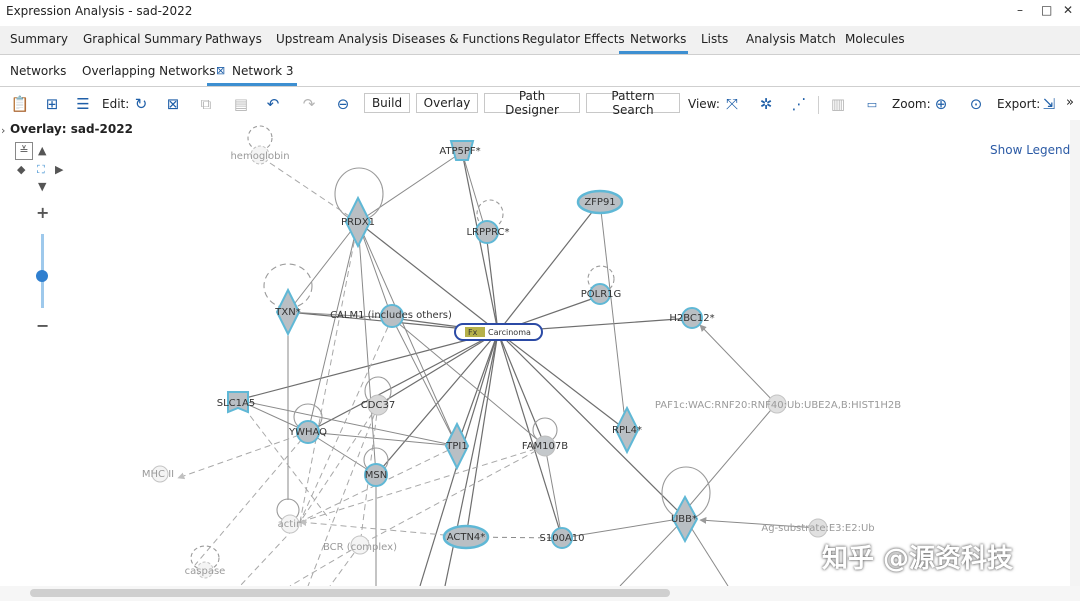 The image size is (1080, 601). I want to click on pan-down-icon: ▼, so click(42, 186).